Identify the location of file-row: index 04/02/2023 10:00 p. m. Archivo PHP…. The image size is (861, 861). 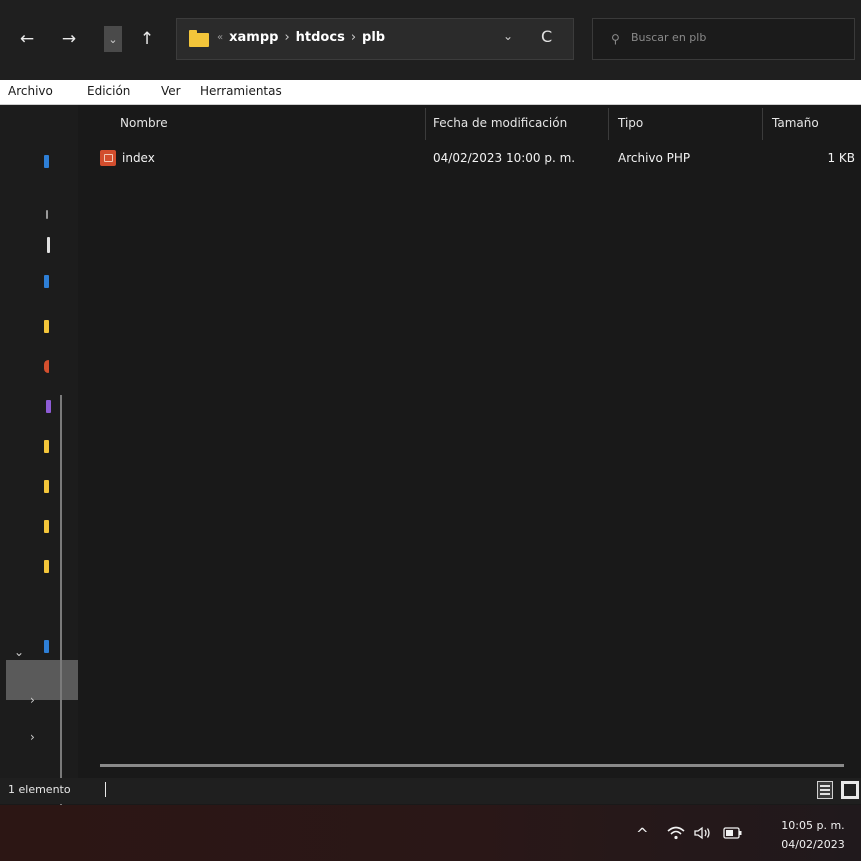
(470, 158).